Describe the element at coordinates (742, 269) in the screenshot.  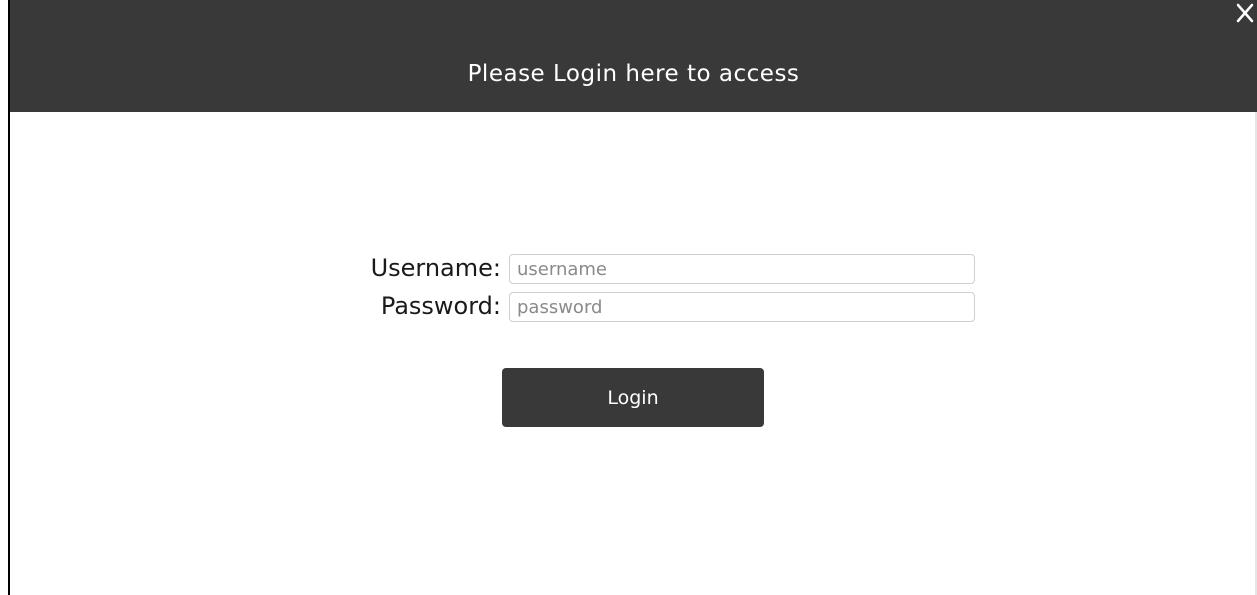
I see `username-input` at that location.